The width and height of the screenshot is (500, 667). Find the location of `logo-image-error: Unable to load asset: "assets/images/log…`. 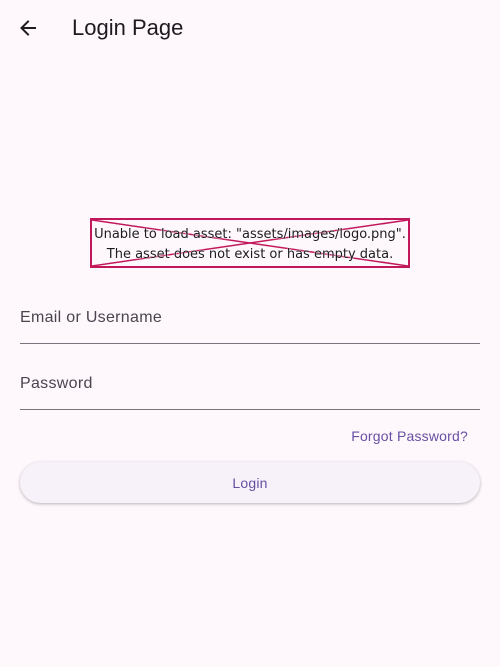

logo-image-error: Unable to load asset: "assets/images/log… is located at coordinates (250, 243).